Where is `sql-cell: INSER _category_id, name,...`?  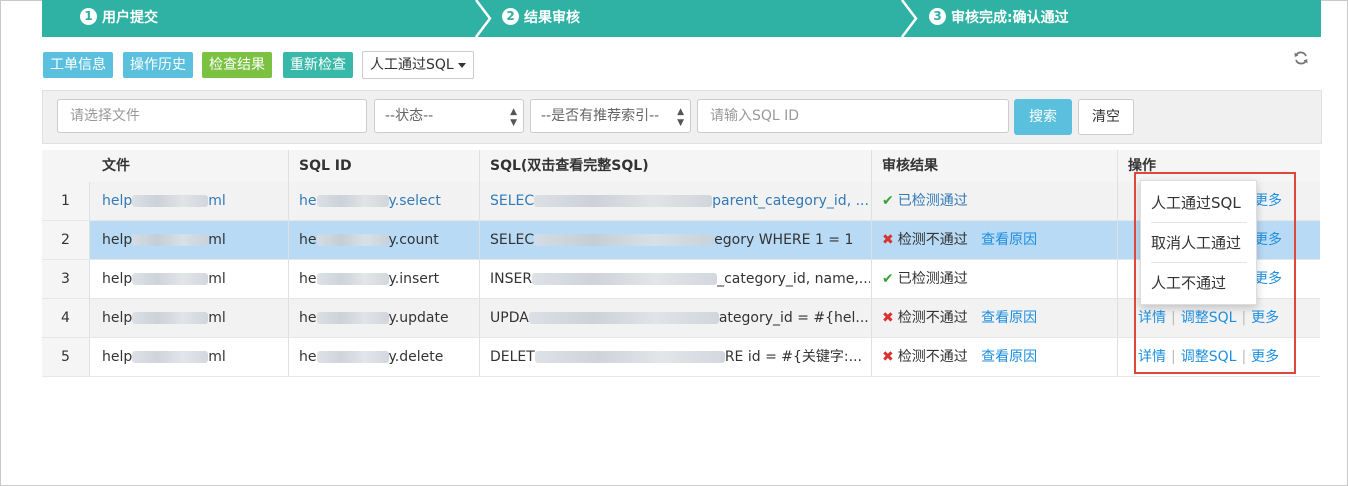 sql-cell: INSER _category_id, name,... is located at coordinates (680, 279).